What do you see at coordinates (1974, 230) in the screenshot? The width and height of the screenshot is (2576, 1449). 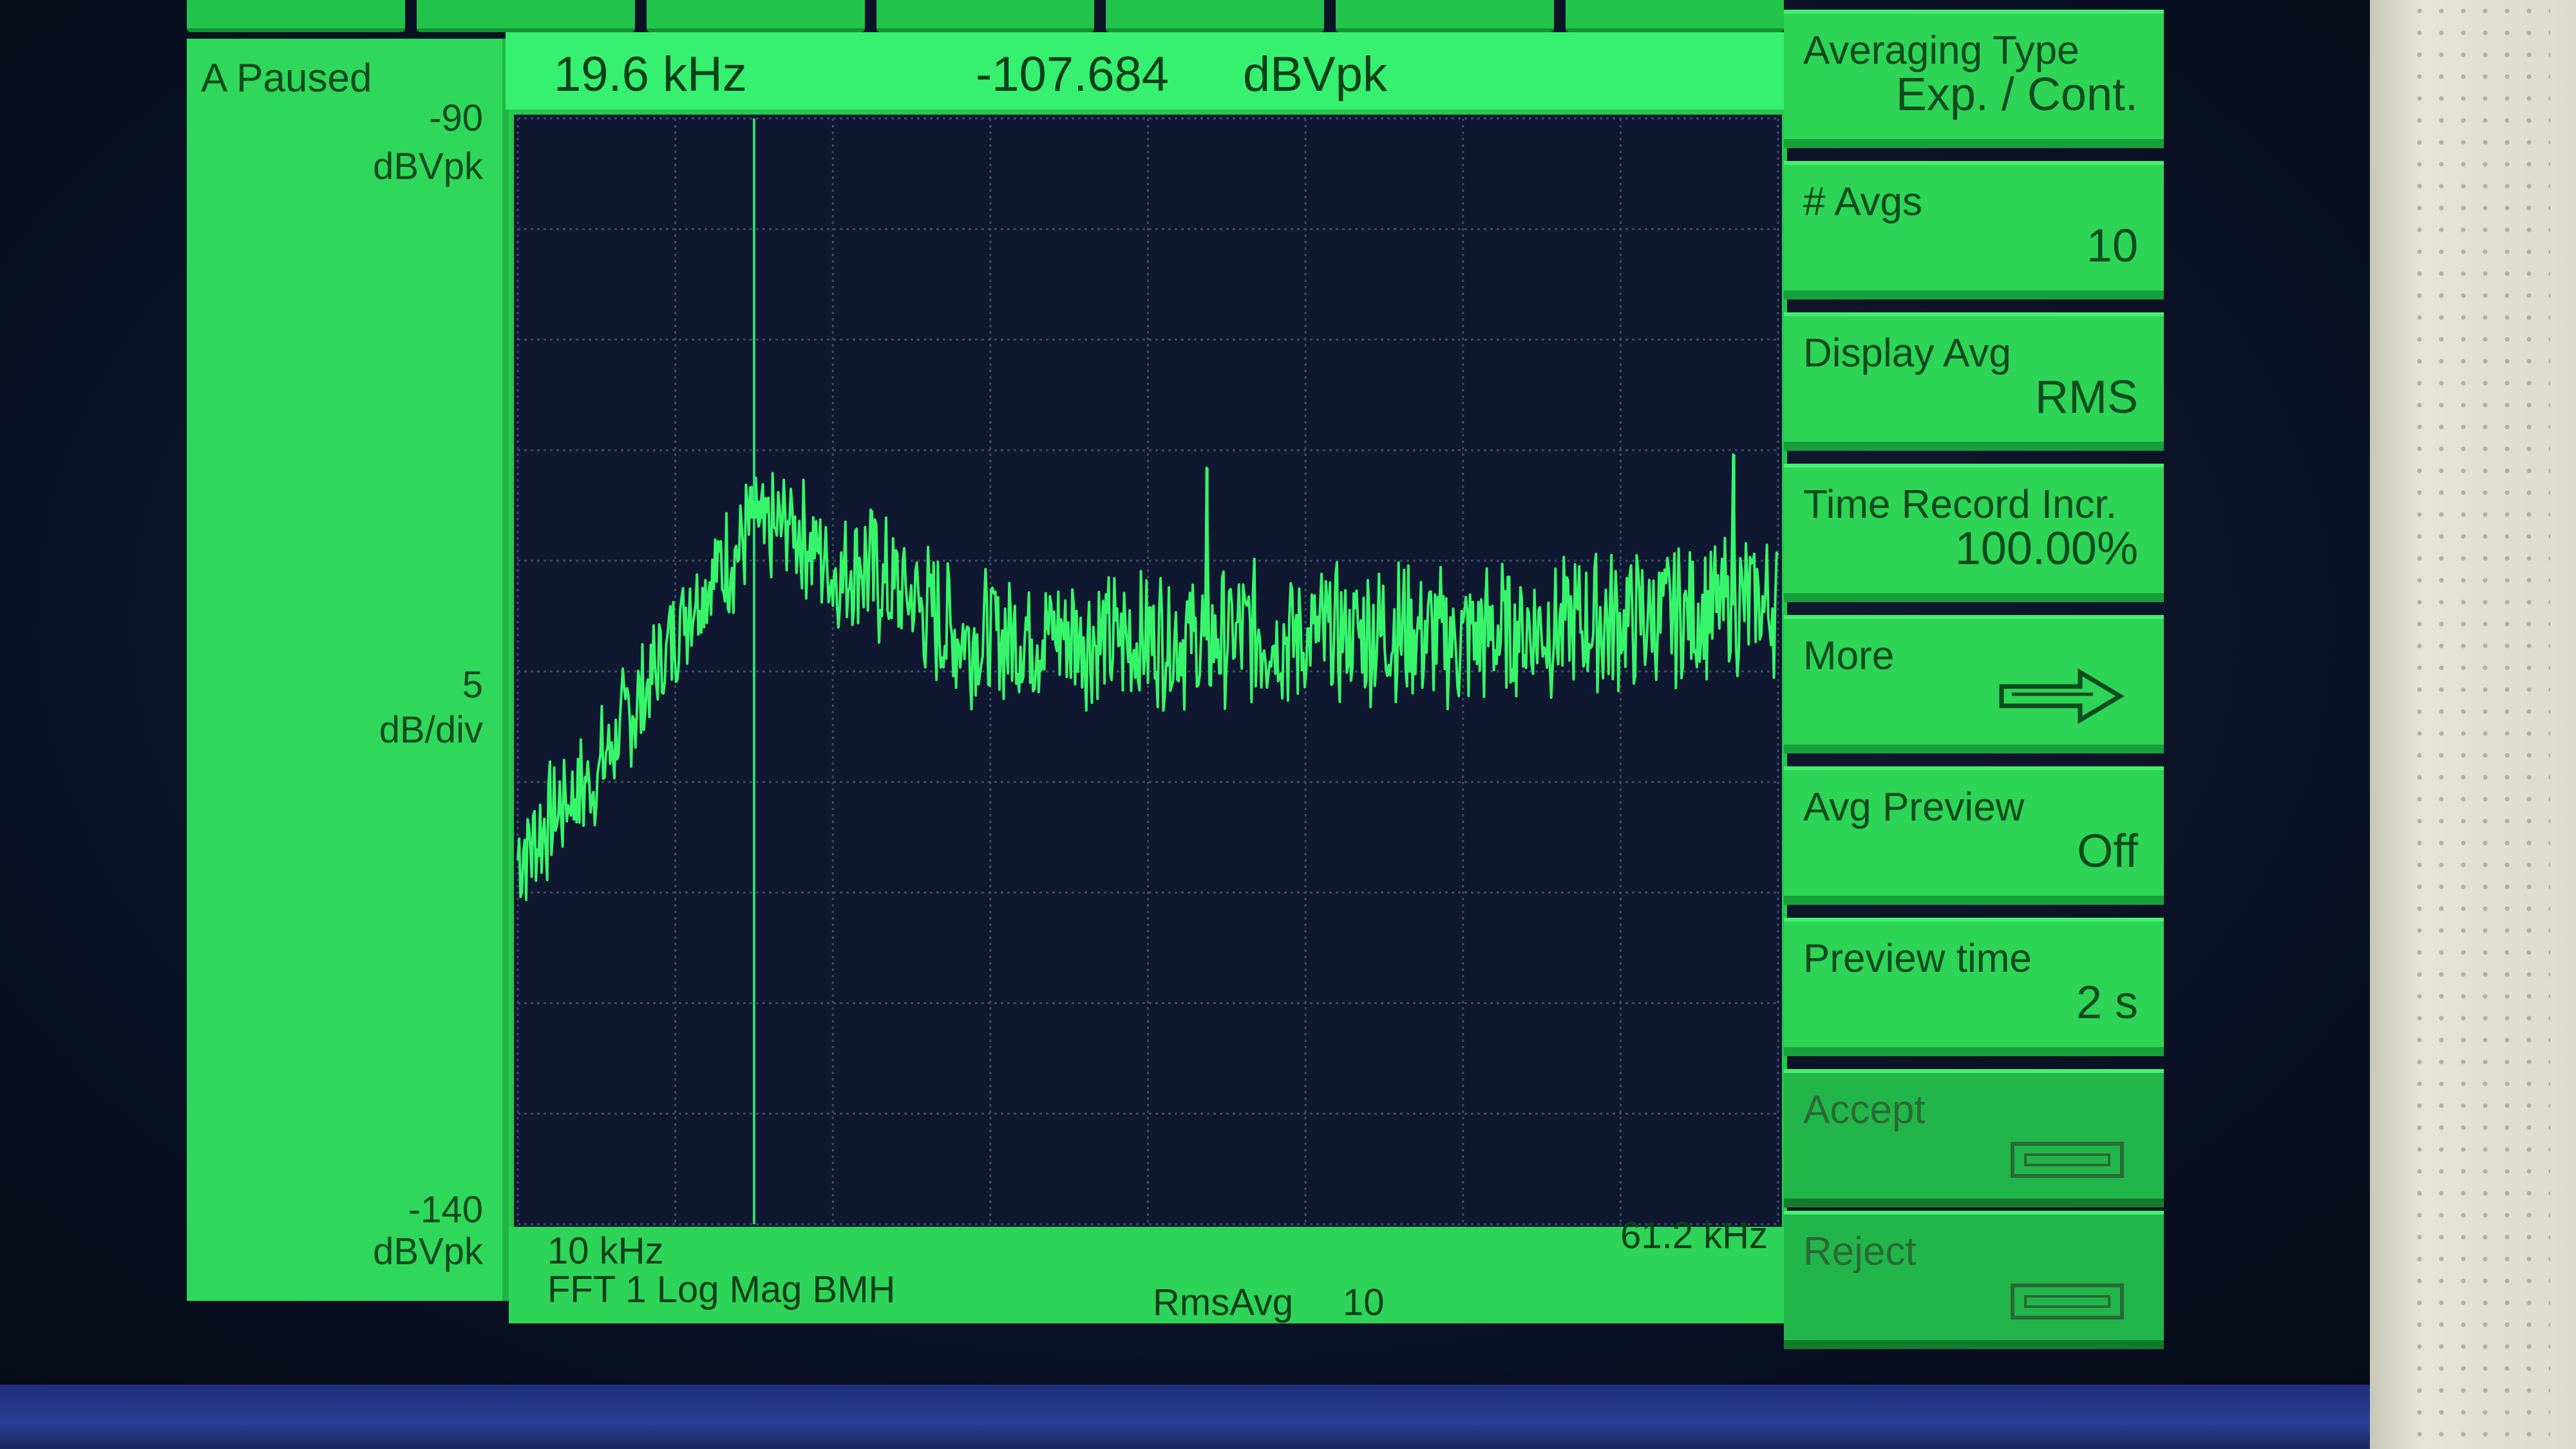 I see `softkey-num-avgs: # Avgs 10` at bounding box center [1974, 230].